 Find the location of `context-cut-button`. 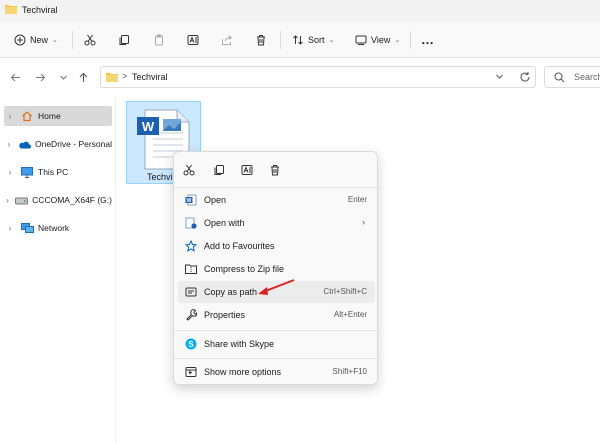

context-cut-button is located at coordinates (189, 170).